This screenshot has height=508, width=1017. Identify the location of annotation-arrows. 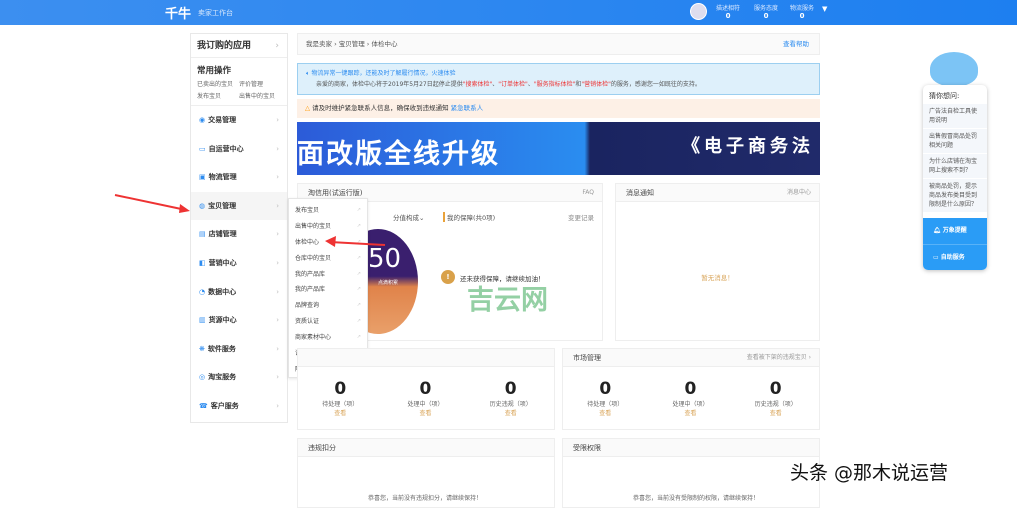
(250, 220).